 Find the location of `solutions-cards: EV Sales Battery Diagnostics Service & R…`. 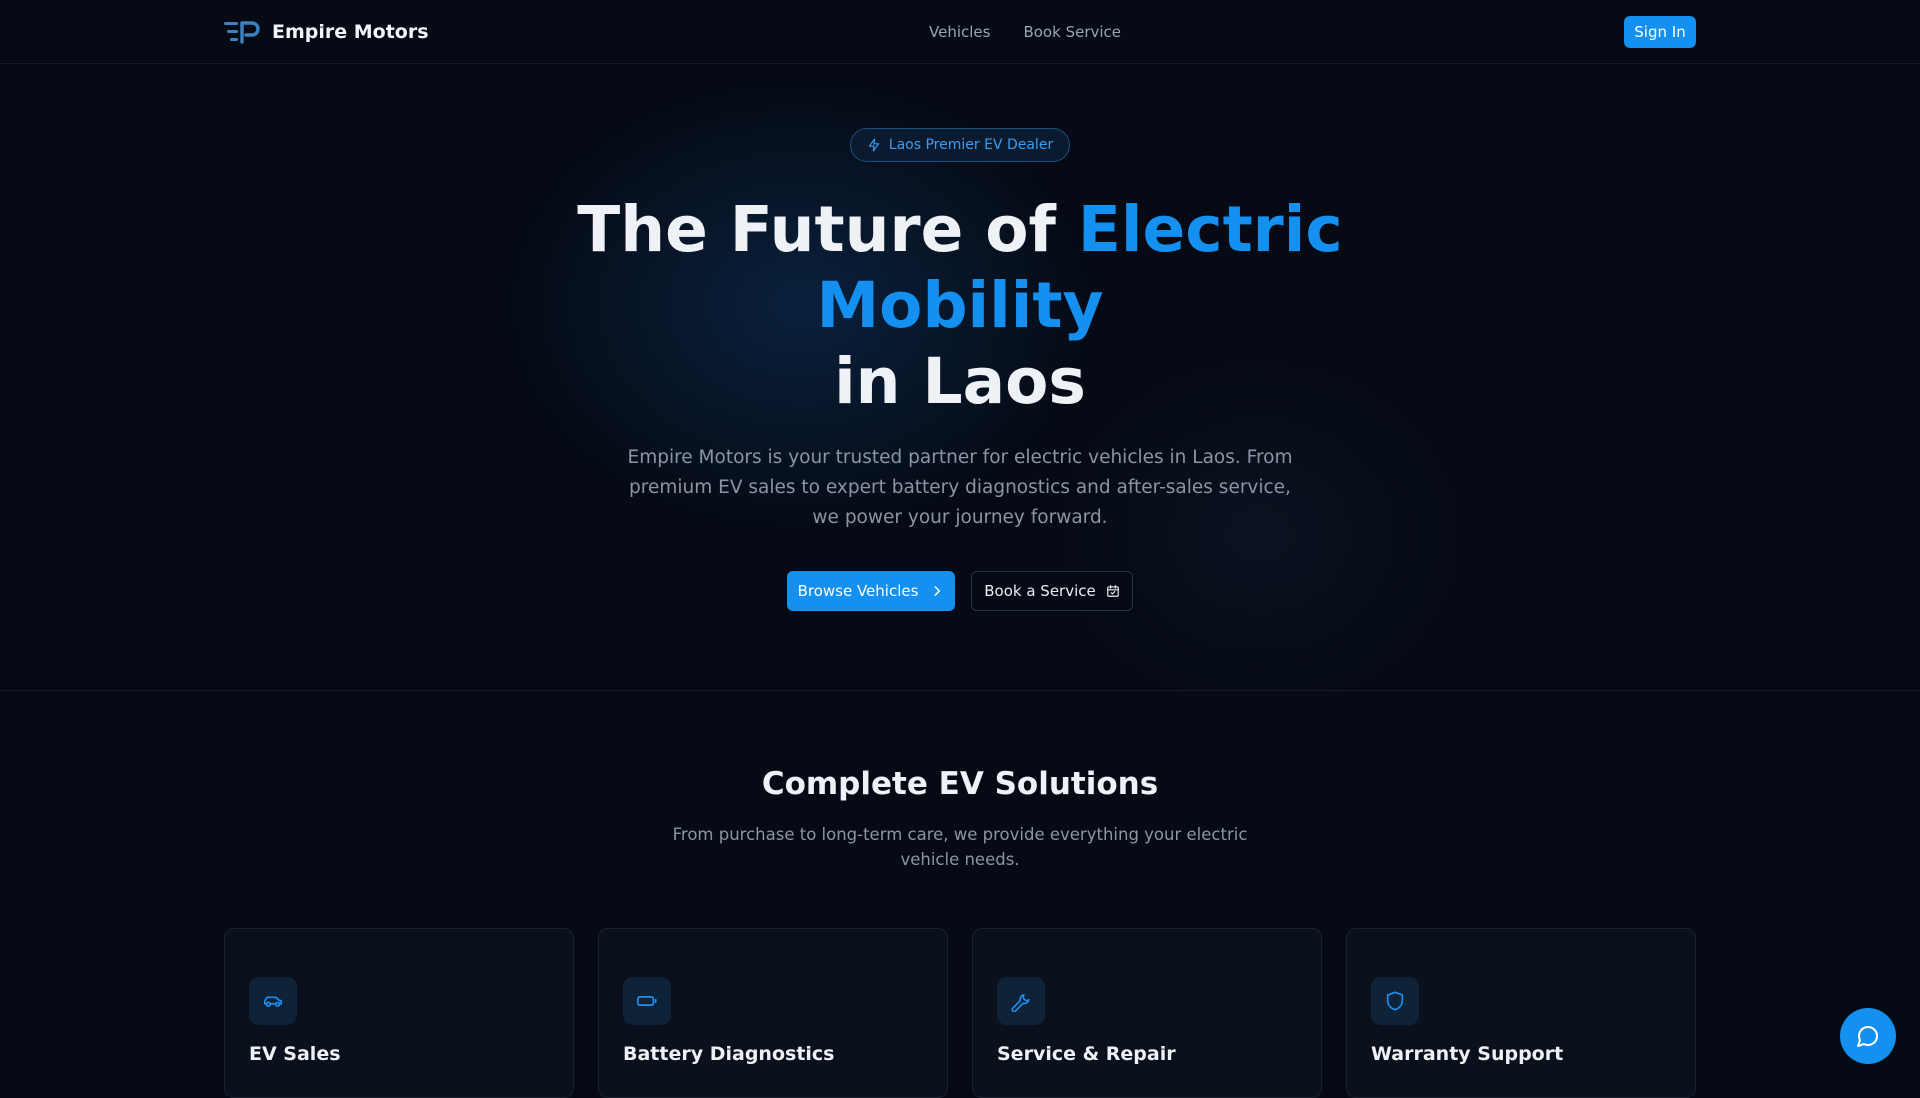

solutions-cards: EV Sales Battery Diagnostics Service & R… is located at coordinates (960, 1013).